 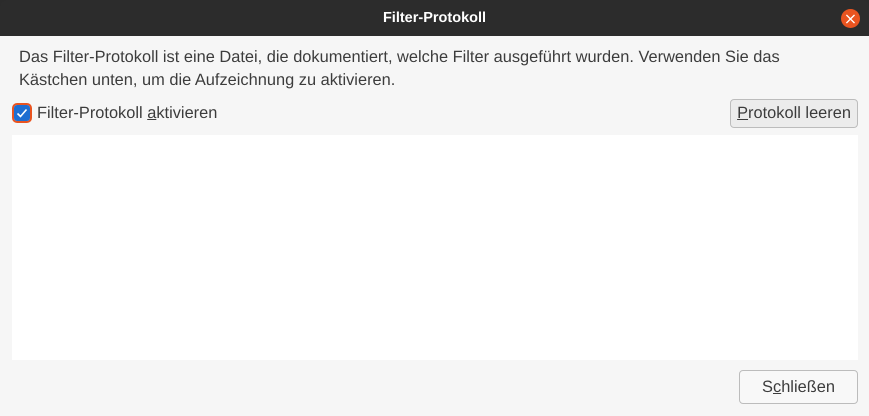 I want to click on description-text: Das Filter-Protokoll ist eine Datei, die dokumentiert, welche Filter ausgeführt wurden. Verwenden Sie das Kästchen unten, um die Aufzeichnung zu aktivieren., so click(x=400, y=69).